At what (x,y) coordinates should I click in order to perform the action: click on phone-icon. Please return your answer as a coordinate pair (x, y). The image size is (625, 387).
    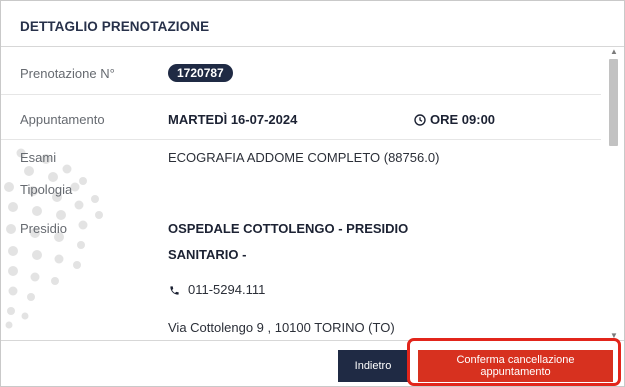
    Looking at the image, I should click on (174, 292).